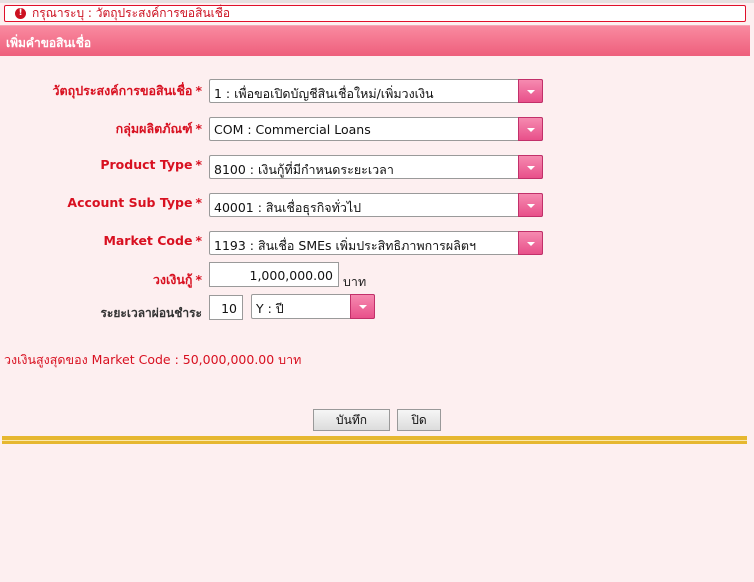  I want to click on product-type-value: 8100 : เงินกู้ที่มีกำหนดระยะเวลา, so click(304, 169).